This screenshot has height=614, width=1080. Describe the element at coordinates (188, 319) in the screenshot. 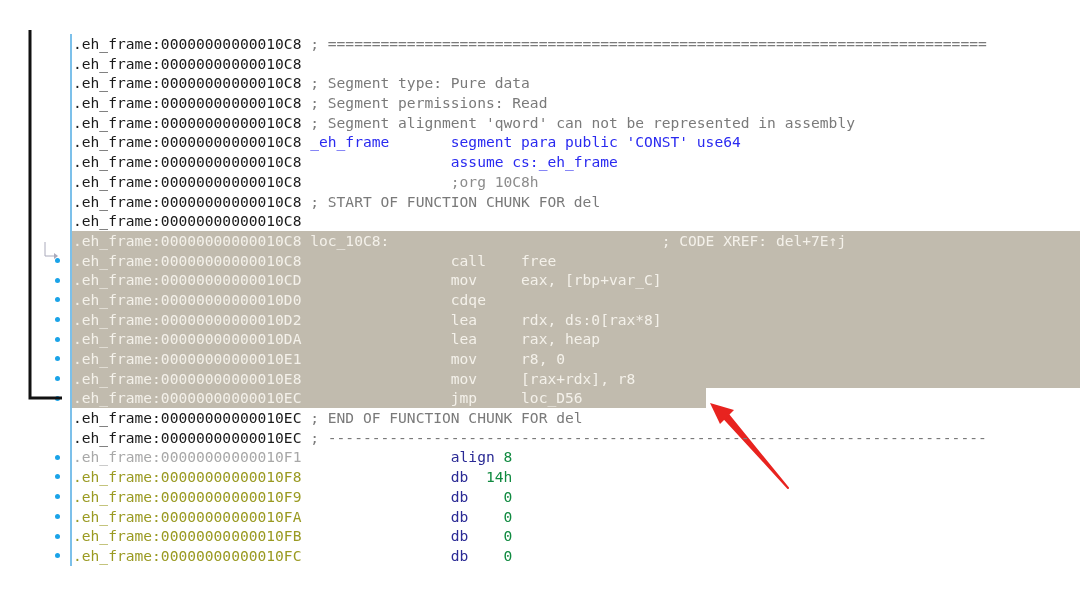

I see `address: .eh_frame:00000000000010D2` at that location.